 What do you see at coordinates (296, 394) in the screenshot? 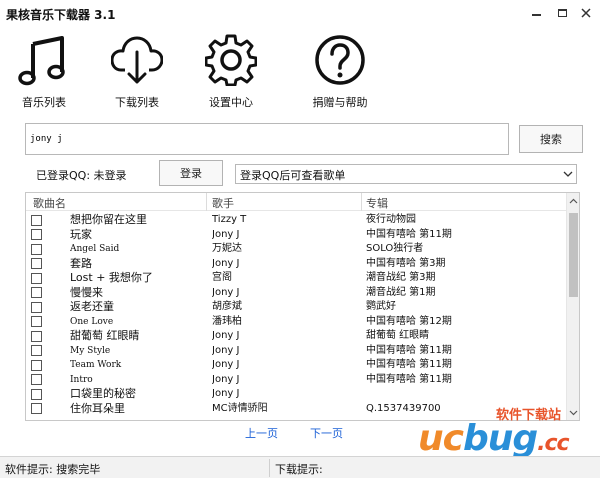
I see `table-row: 口袋里的秘密 Jony J` at bounding box center [296, 394].